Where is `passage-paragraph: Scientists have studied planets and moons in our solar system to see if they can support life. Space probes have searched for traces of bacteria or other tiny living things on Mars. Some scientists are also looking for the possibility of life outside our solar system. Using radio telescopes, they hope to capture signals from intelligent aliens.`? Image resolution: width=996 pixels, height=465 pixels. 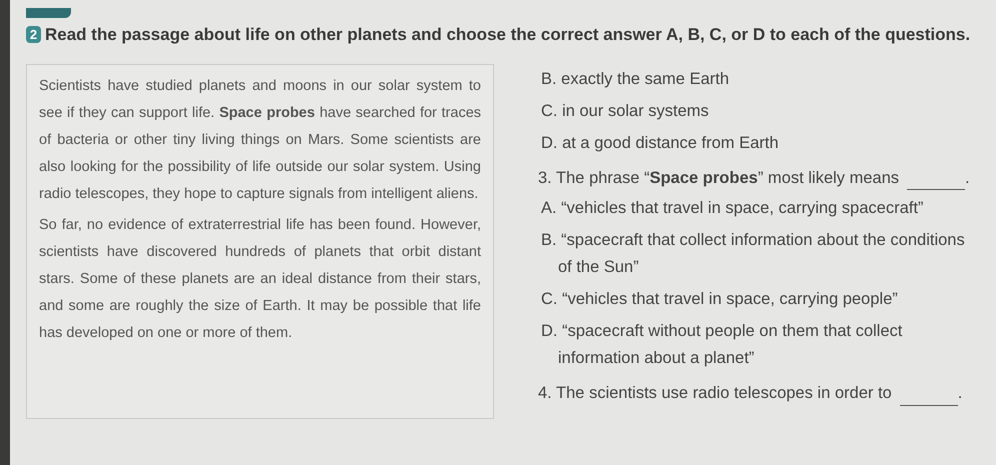
passage-paragraph: Scientists have studied planets and moons in our solar system to see if they can support life. Space probes have searched for traces of bacteria or other tiny living things on Mars. Some scientists are also looking for the possibility of life outside our solar system. Using radio telescopes, they hope to capture signals from intelligent aliens. is located at coordinates (260, 140).